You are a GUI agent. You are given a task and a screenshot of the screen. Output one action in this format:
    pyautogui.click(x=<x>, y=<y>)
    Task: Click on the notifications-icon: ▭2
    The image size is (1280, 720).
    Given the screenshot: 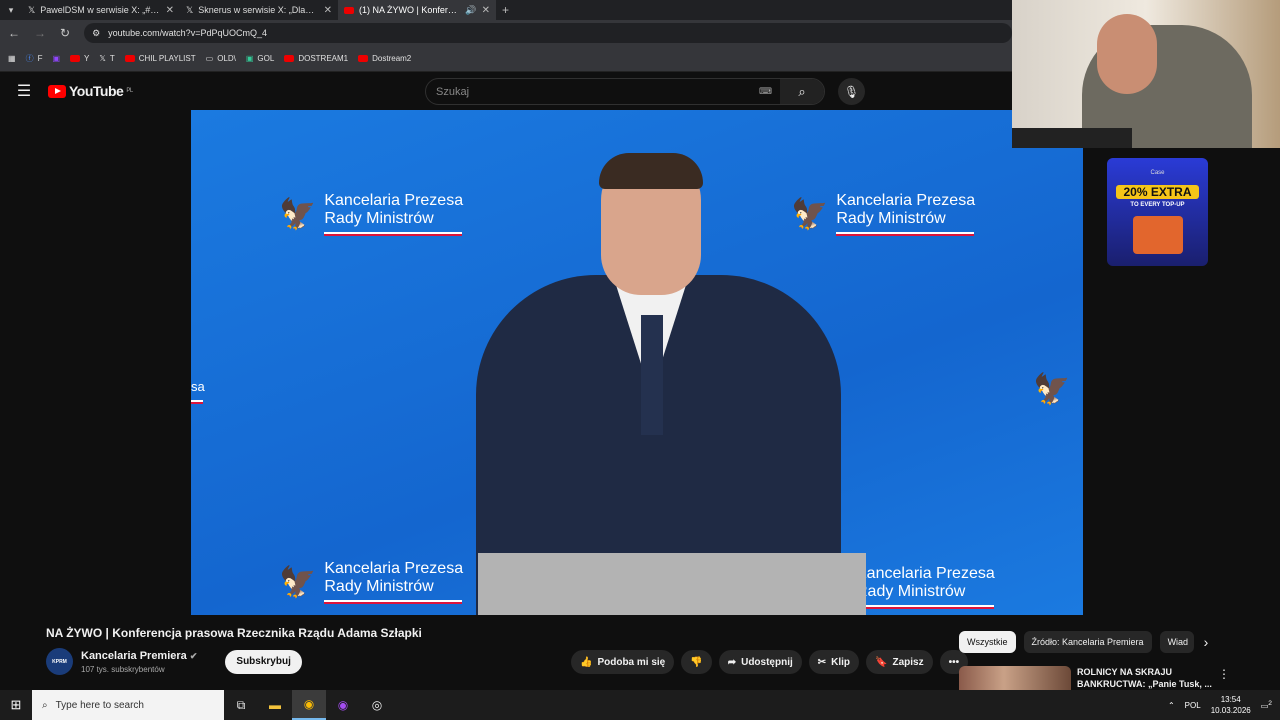 What is the action you would take?
    pyautogui.click(x=1266, y=705)
    